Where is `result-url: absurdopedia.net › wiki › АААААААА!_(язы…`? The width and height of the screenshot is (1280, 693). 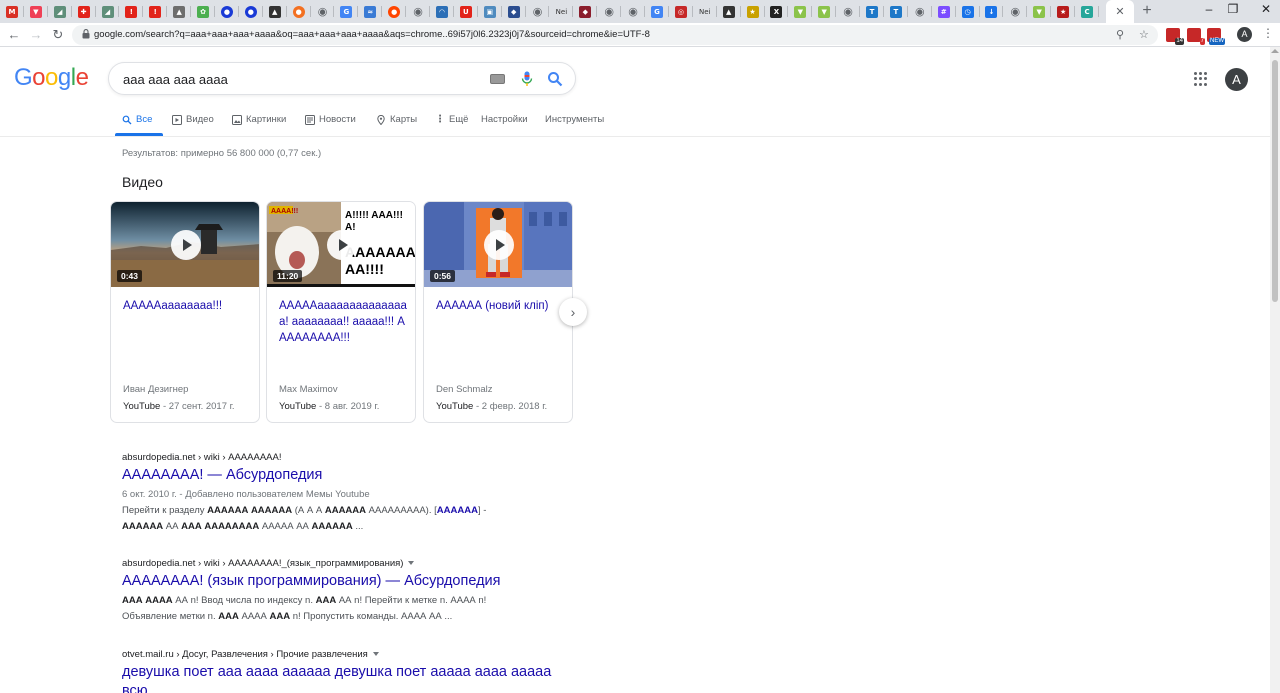 result-url: absurdopedia.net › wiki › АААААААА!_(язы… is located at coordinates (402, 563).